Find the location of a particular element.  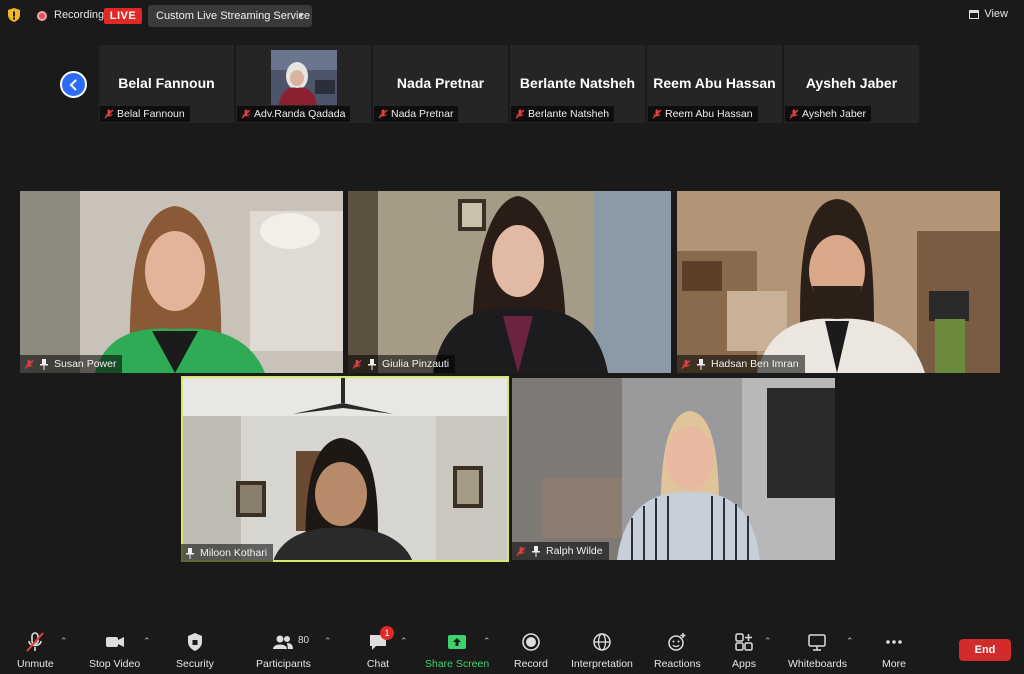

participants-options-chevron-icon: ⌃ is located at coordinates (328, 641).